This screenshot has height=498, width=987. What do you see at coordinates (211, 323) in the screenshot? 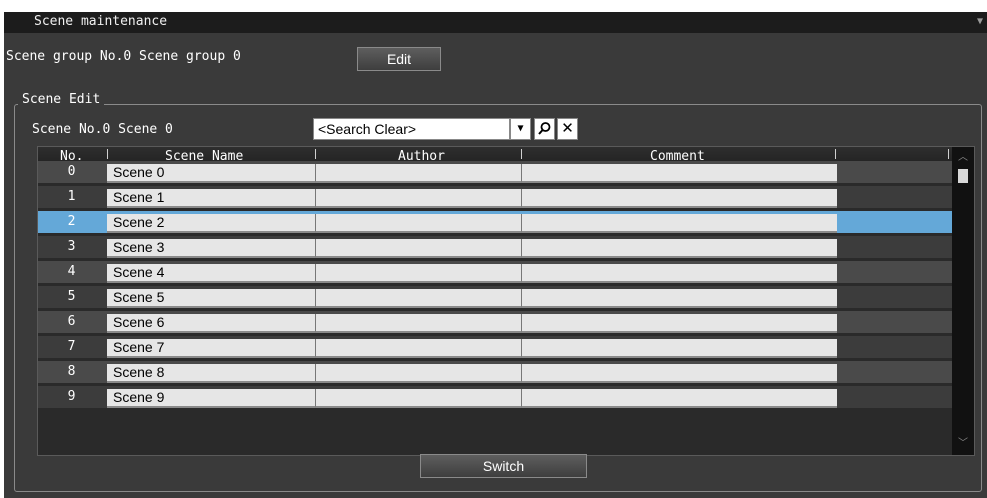
I see `scene-name-cell: Scene 6` at bounding box center [211, 323].